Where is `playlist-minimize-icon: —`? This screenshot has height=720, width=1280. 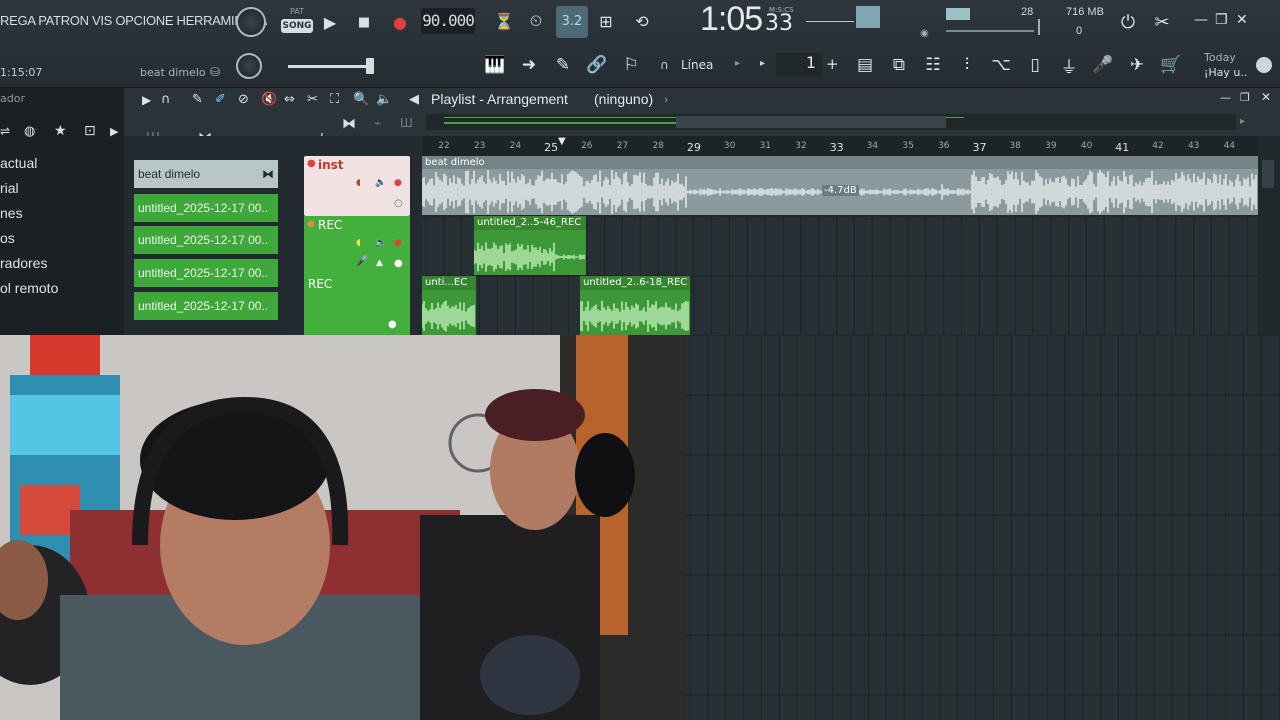
playlist-minimize-icon: — is located at coordinates (1225, 97).